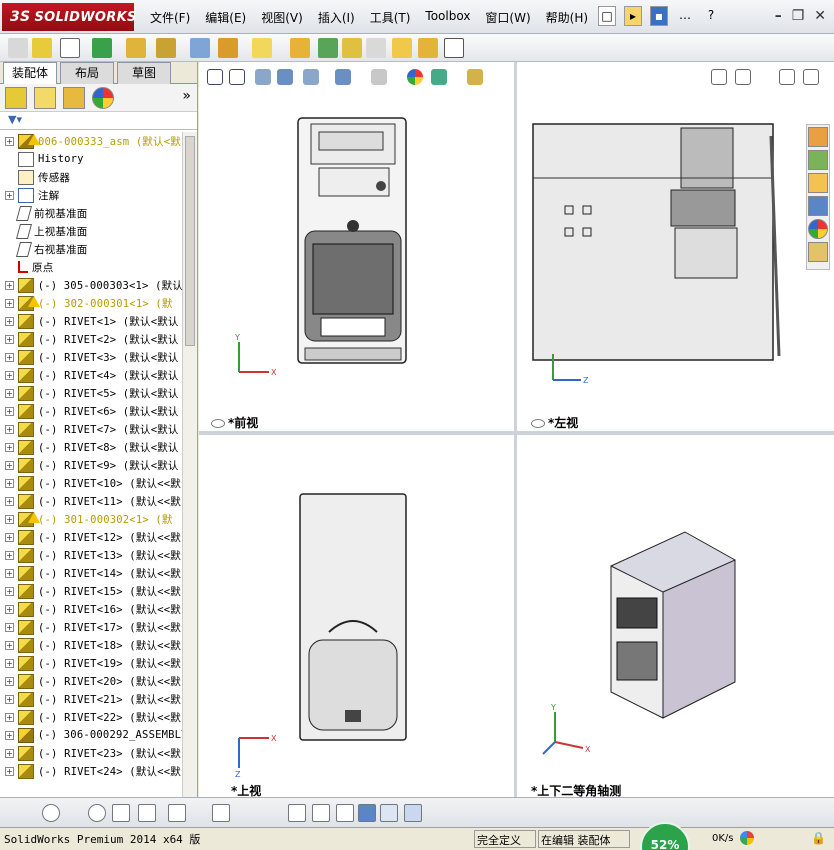  Describe the element at coordinates (336, 17) in the screenshot. I see `menu-insert: 插入(I)` at that location.